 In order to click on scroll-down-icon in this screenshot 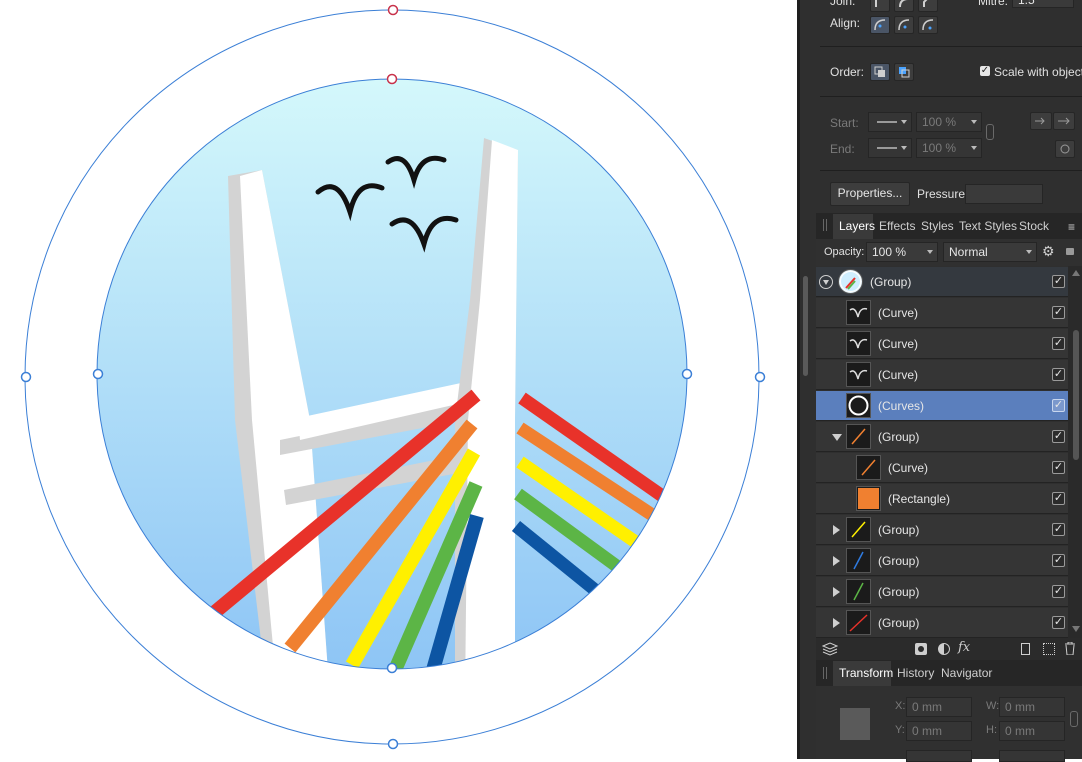, I will do `click(1076, 629)`.